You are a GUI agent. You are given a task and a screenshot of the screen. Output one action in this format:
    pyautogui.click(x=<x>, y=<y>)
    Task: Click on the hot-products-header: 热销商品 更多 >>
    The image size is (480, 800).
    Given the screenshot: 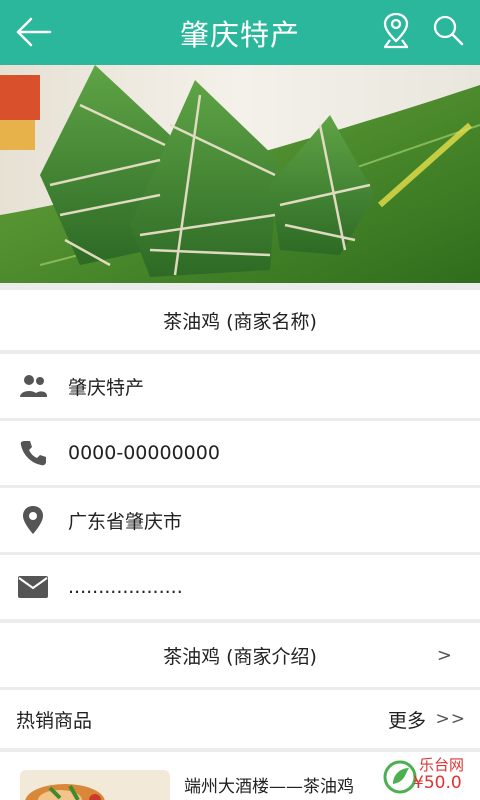 What is the action you would take?
    pyautogui.click(x=240, y=719)
    